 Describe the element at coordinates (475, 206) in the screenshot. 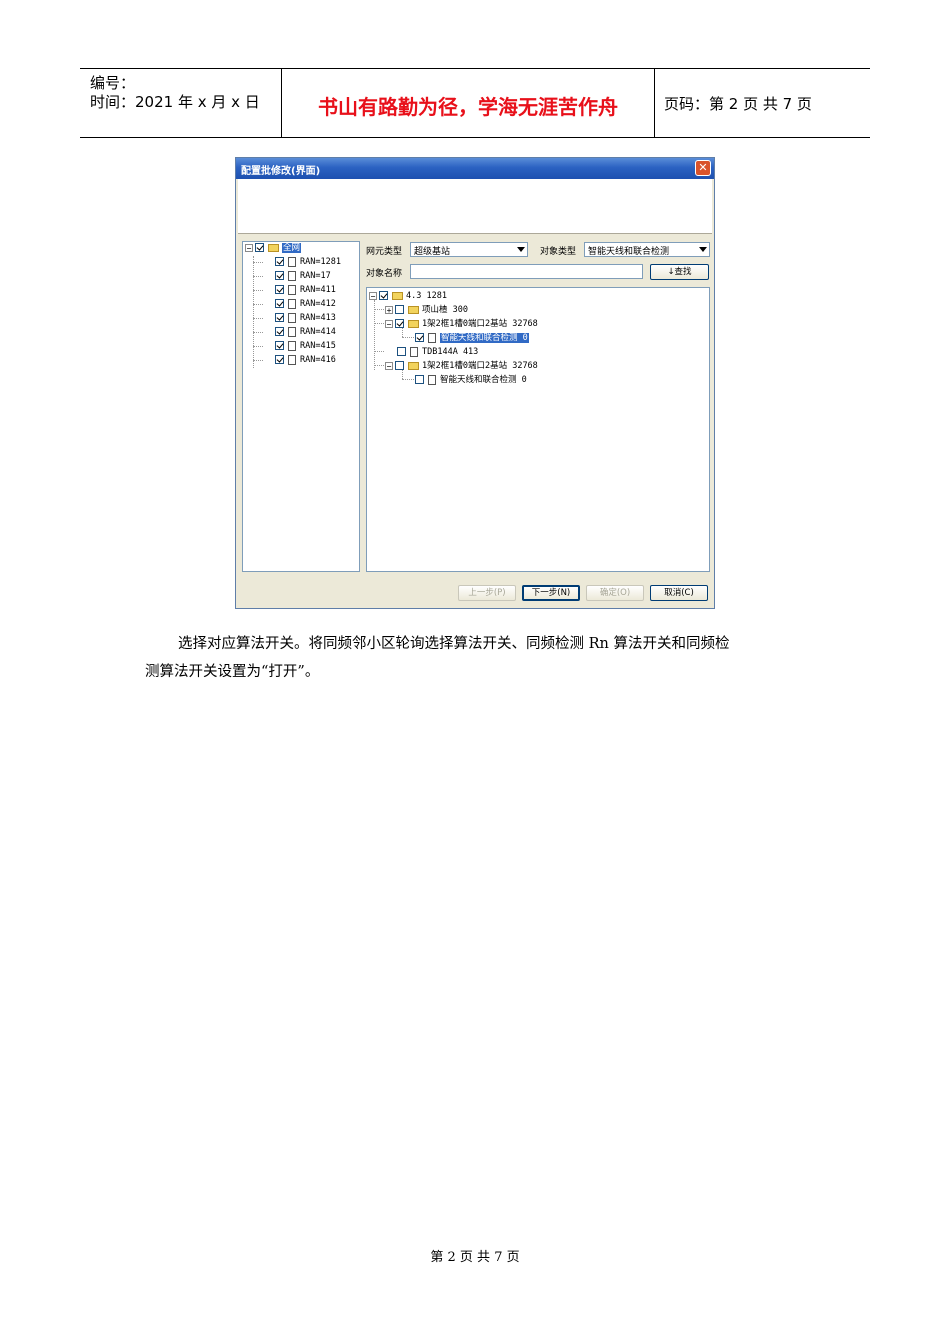

I see `dialog-banner` at that location.